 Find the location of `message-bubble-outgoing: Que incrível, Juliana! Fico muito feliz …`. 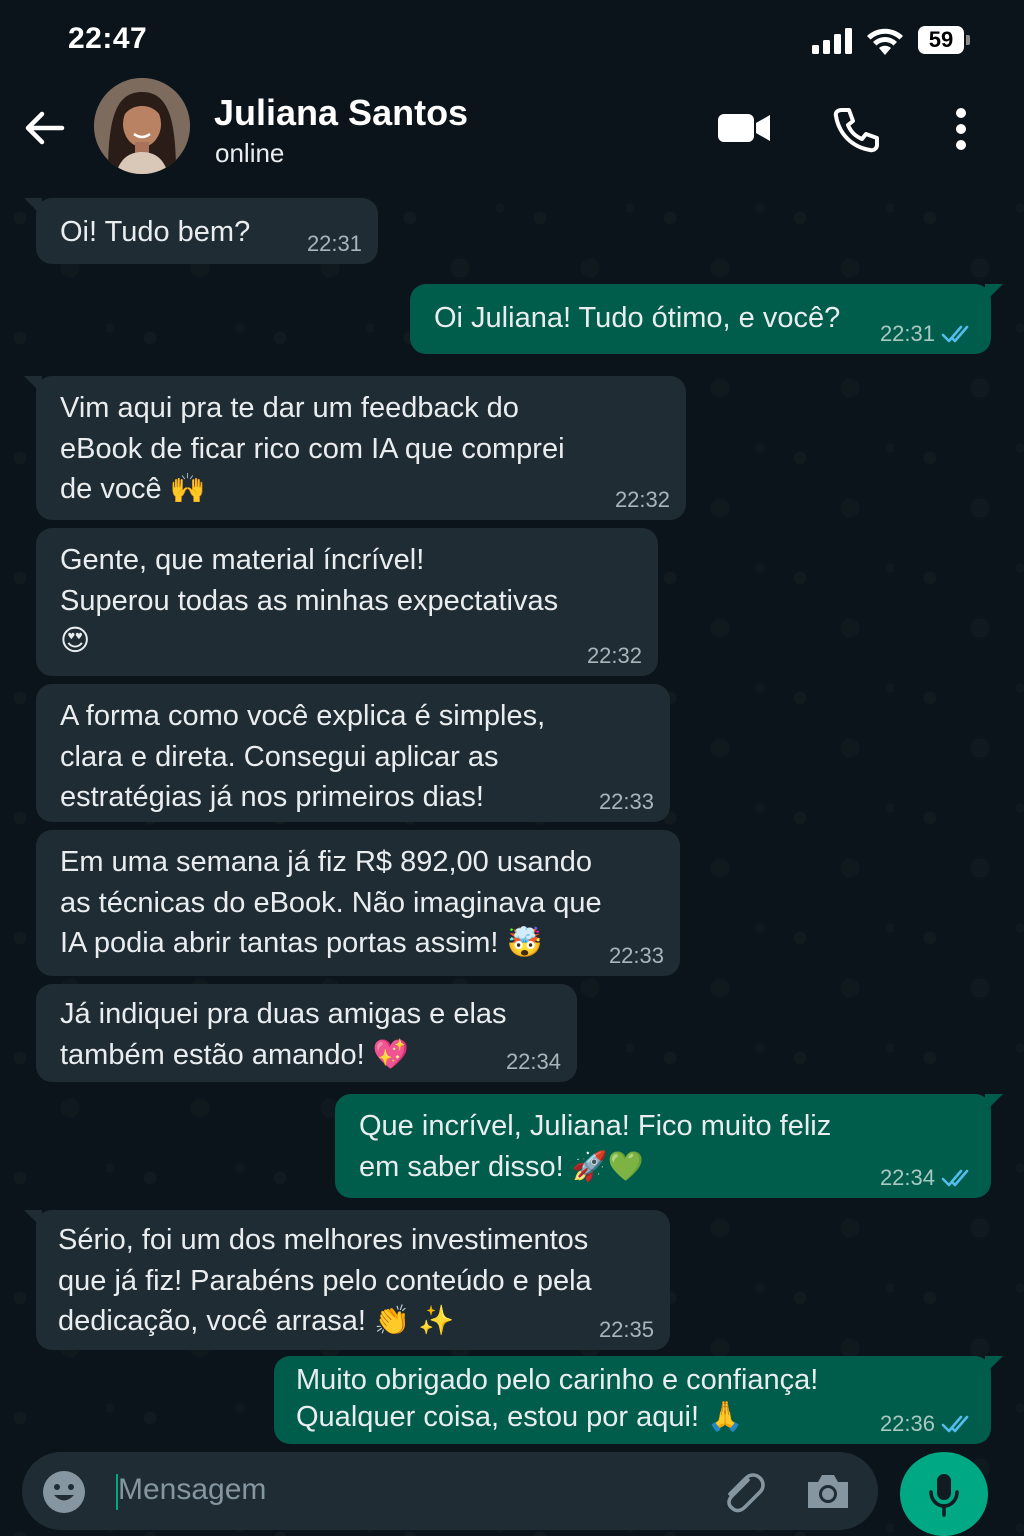

message-bubble-outgoing: Que incrível, Juliana! Fico muito feliz … is located at coordinates (669, 1146).